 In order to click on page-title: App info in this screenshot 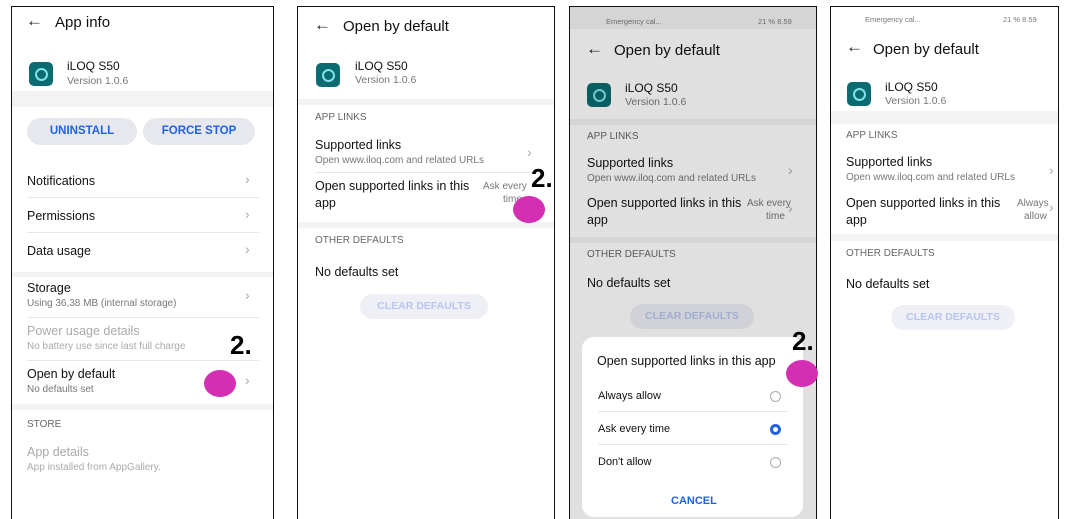, I will do `click(83, 22)`.